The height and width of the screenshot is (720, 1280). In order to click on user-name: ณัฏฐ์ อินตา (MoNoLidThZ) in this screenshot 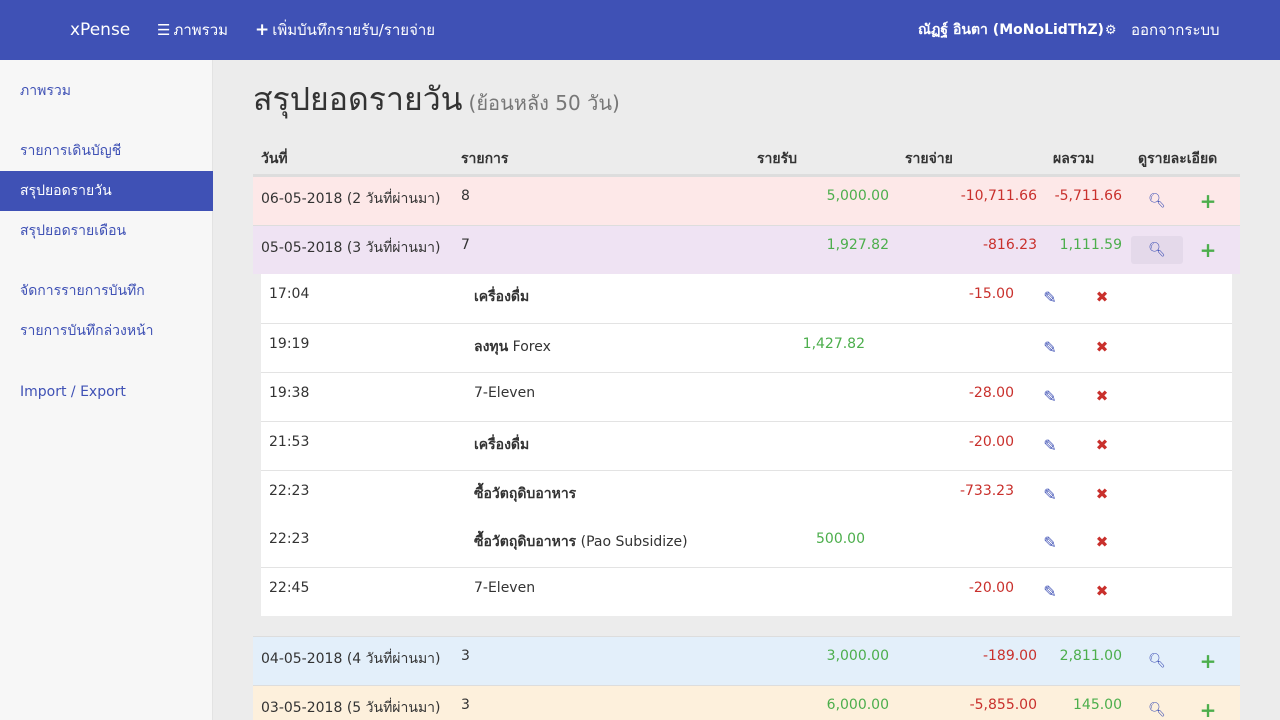, I will do `click(1011, 30)`.